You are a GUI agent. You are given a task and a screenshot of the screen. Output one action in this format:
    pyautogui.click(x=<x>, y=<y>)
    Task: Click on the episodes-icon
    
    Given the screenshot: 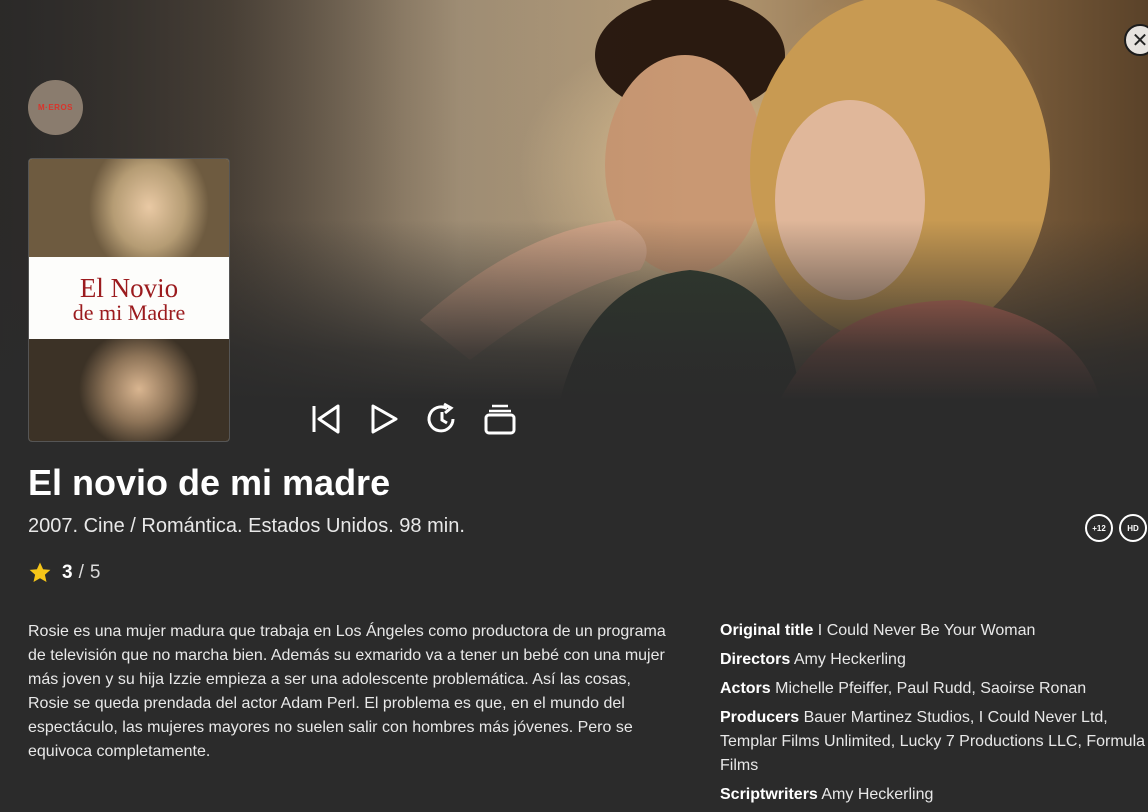 What is the action you would take?
    pyautogui.click(x=500, y=419)
    